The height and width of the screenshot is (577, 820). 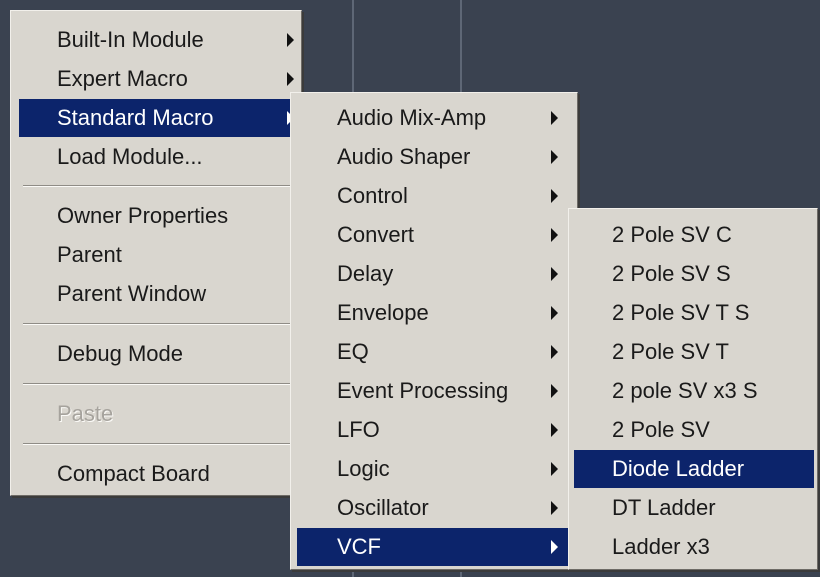 What do you see at coordinates (383, 507) in the screenshot?
I see `menu-item-label: Oscillator` at bounding box center [383, 507].